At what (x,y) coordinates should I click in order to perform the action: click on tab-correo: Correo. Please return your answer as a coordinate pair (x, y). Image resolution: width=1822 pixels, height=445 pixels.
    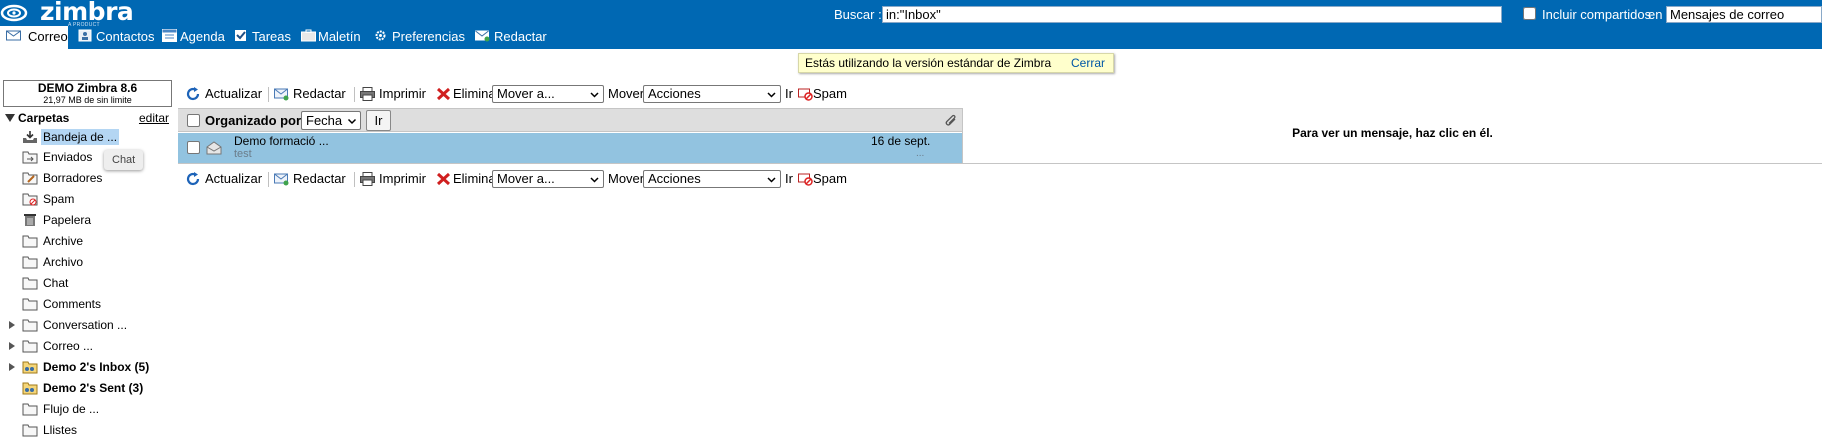
    Looking at the image, I should click on (34, 37).